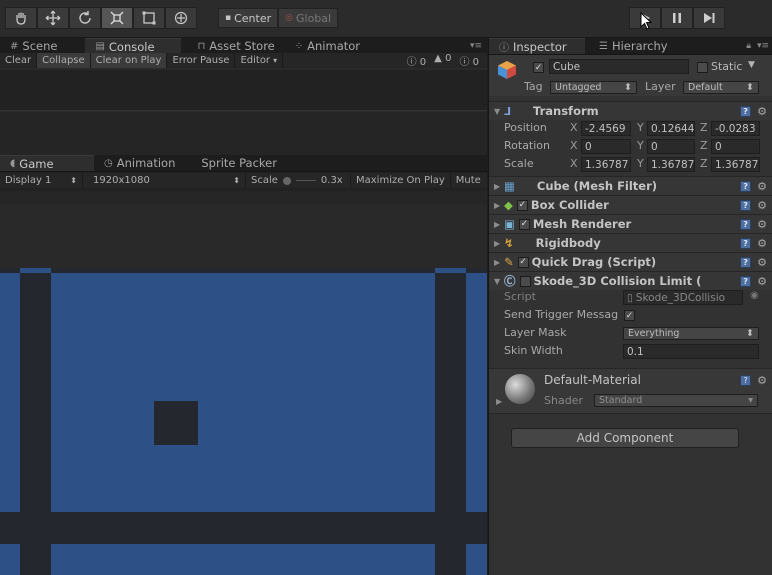 The width and height of the screenshot is (772, 575). I want to click on info-toggle: ⓘ 0, so click(417, 60).